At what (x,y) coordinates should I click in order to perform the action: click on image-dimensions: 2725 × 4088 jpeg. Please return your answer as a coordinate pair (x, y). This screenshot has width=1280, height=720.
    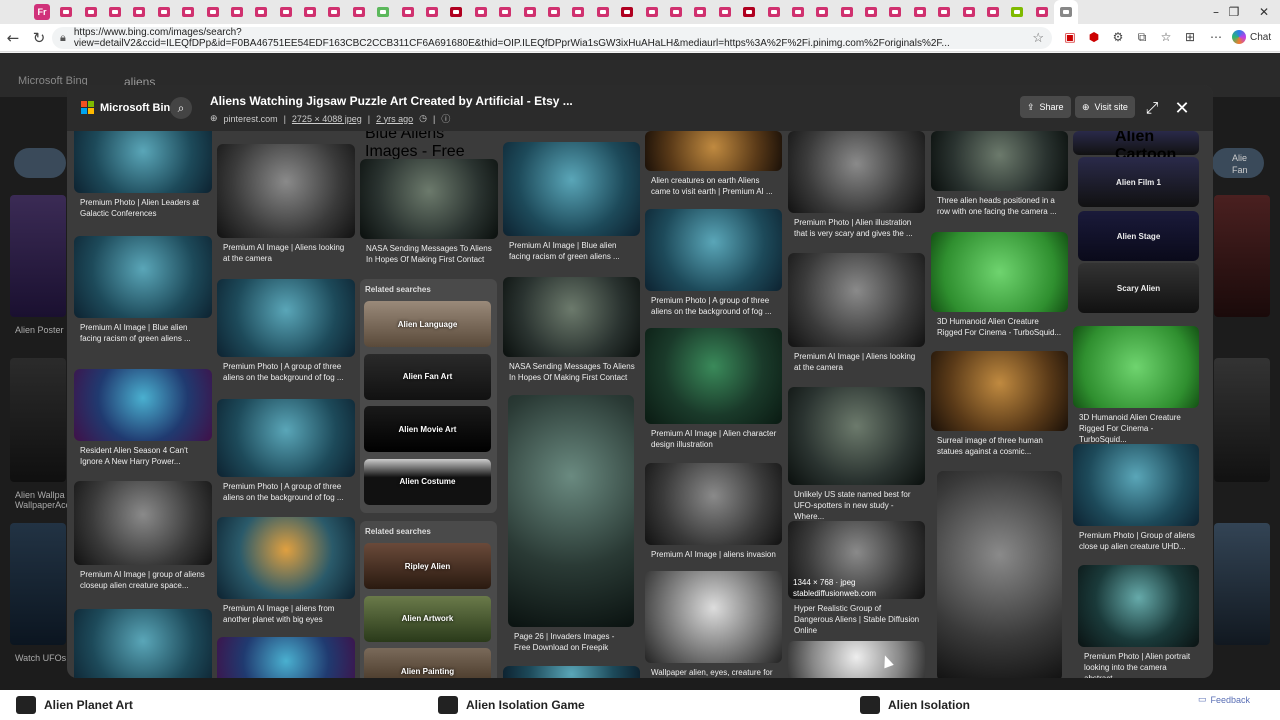
    Looking at the image, I should click on (327, 119).